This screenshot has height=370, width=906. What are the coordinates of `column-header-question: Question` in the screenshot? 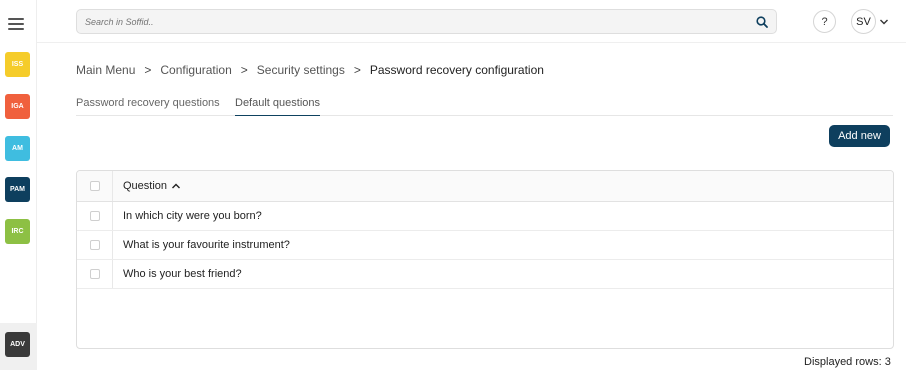 It's located at (152, 186).